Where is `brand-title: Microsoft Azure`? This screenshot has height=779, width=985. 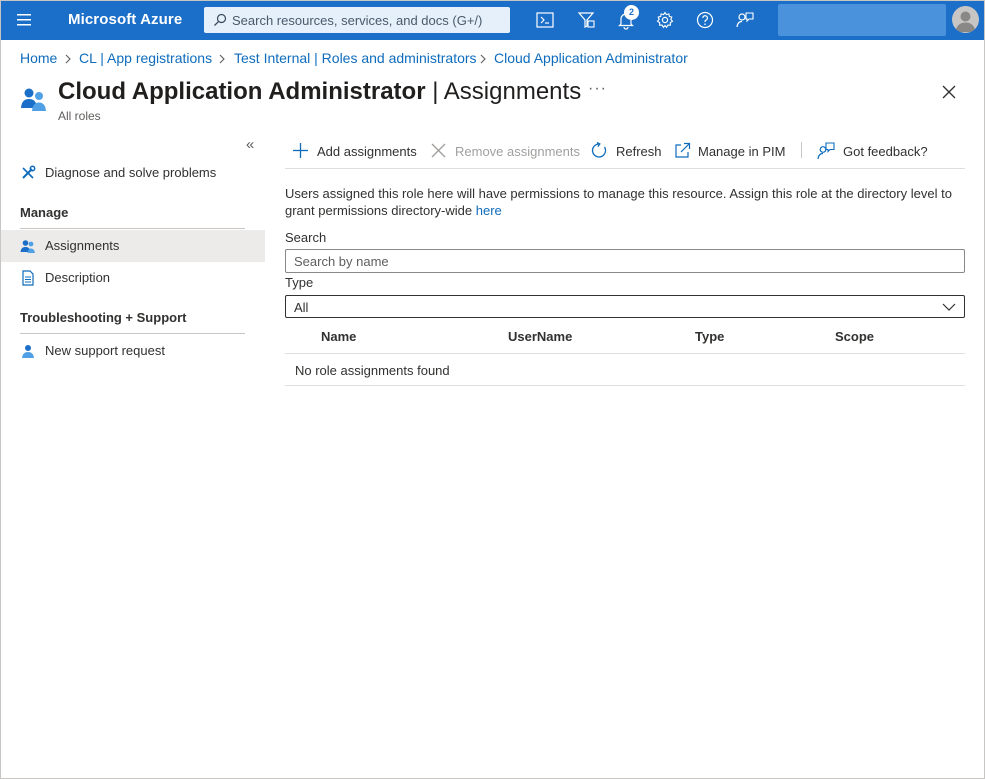 brand-title: Microsoft Azure is located at coordinates (125, 19).